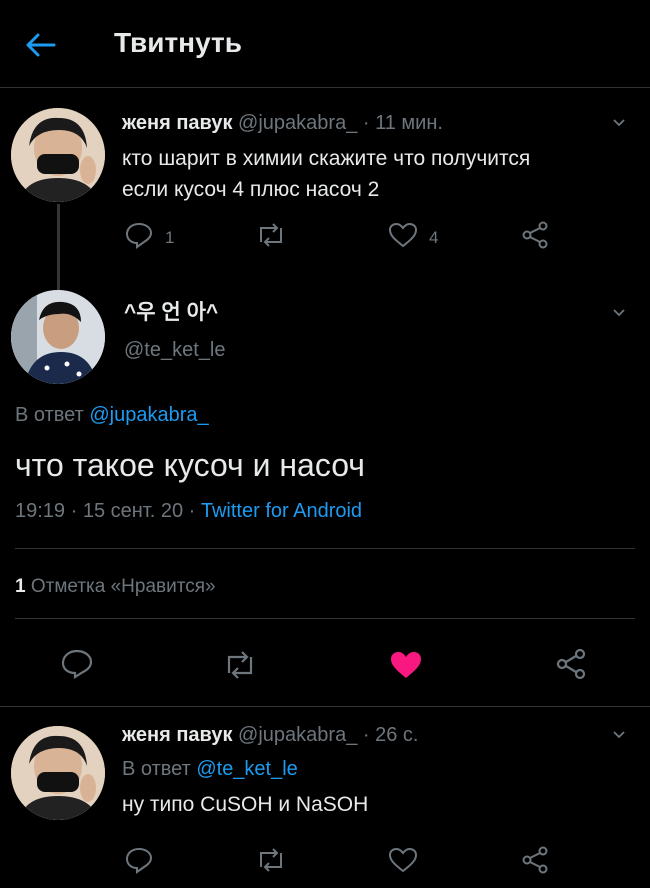 This screenshot has width=650, height=888. I want to click on likes-label: Отметка «Нравится», so click(123, 586).